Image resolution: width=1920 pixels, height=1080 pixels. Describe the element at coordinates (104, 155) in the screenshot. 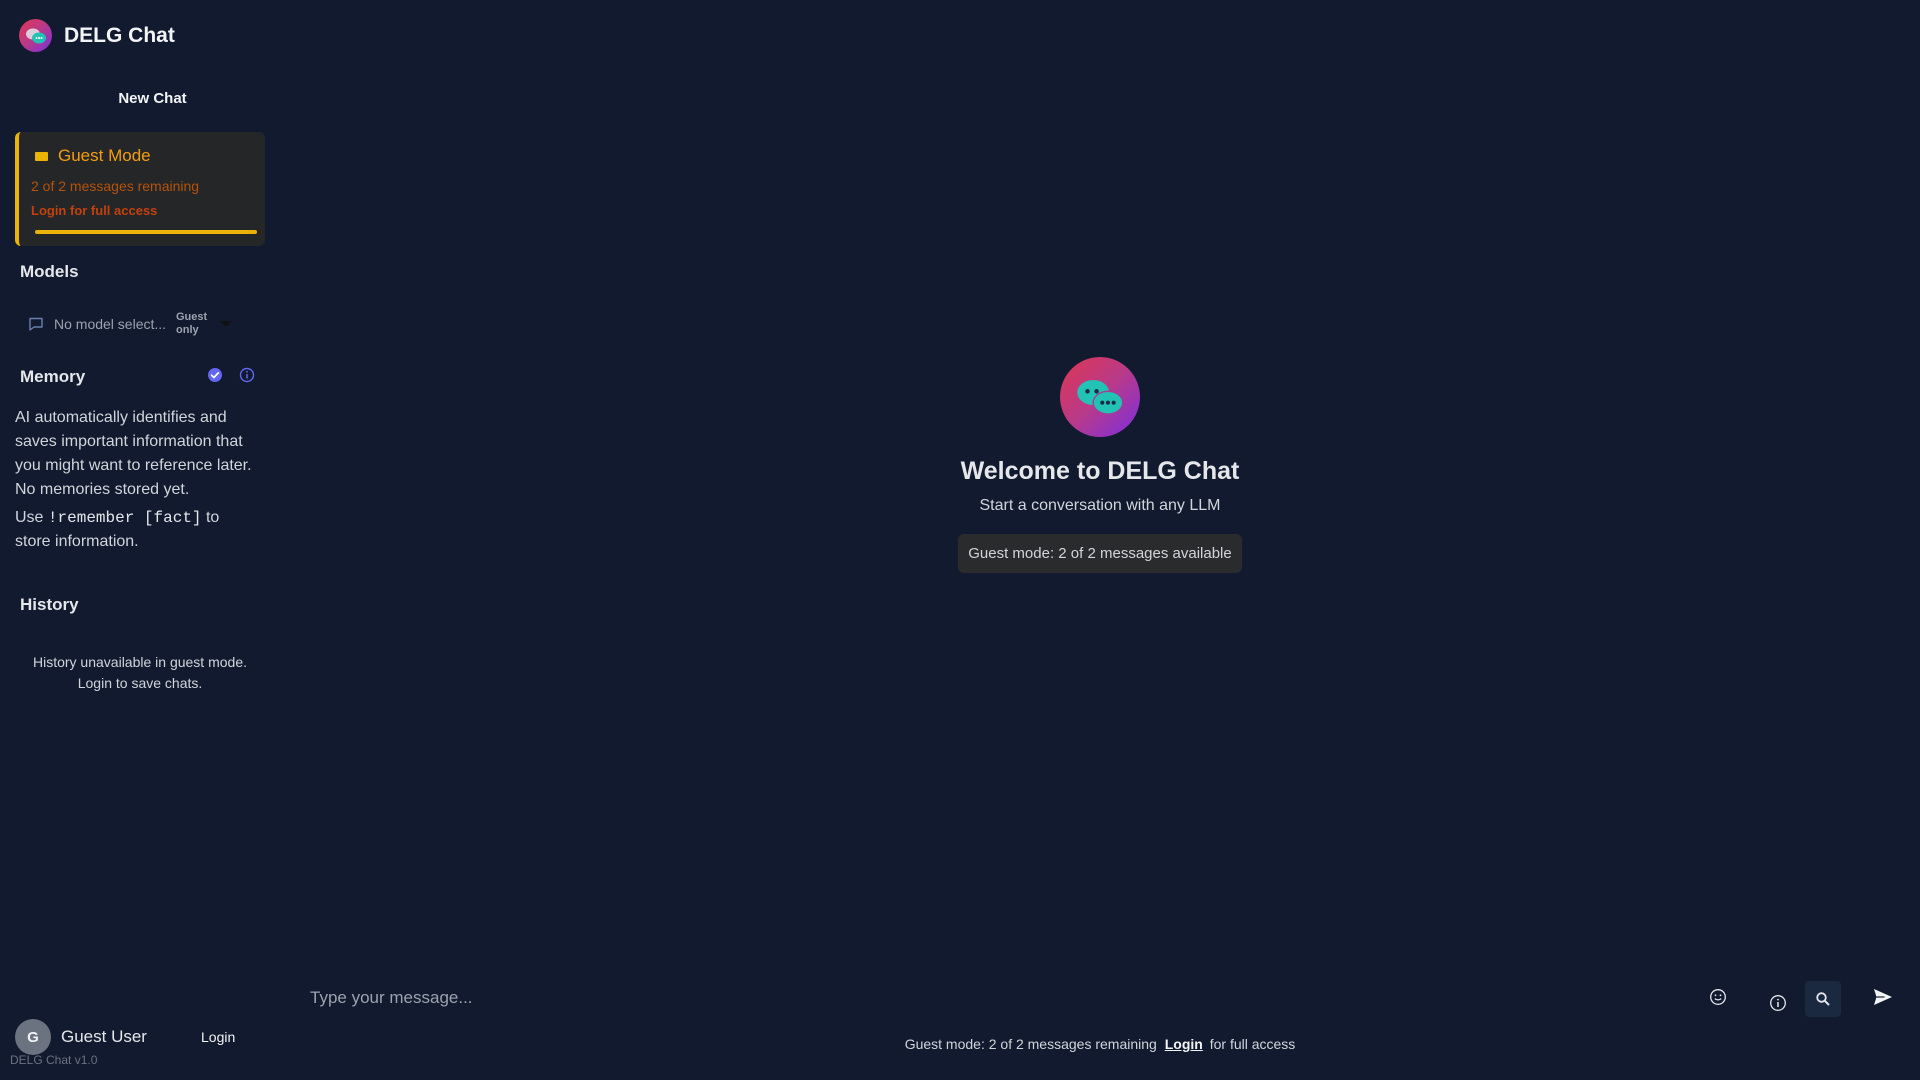

I see `guest-mode-title: Guest Mode` at that location.